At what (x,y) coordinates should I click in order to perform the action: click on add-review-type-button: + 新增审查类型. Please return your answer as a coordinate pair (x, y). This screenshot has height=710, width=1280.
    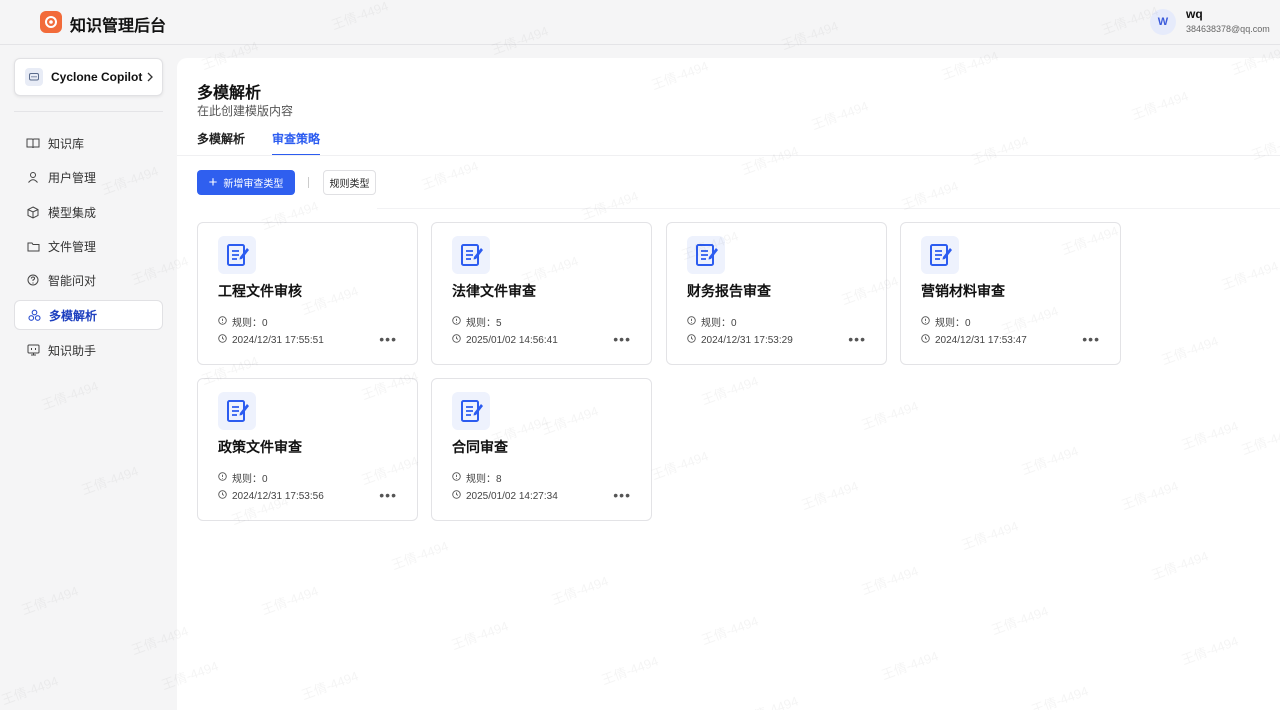
    Looking at the image, I should click on (246, 182).